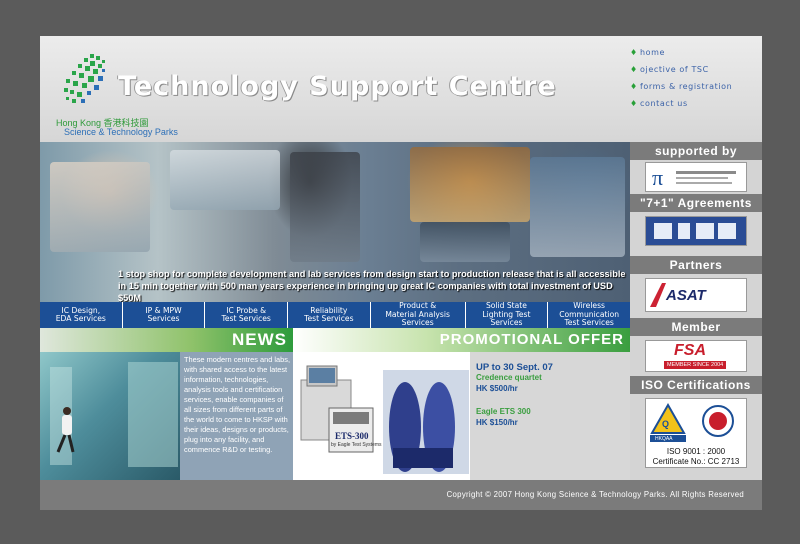  What do you see at coordinates (664, 103) in the screenshot?
I see `nav-label: contact us` at bounding box center [664, 103].